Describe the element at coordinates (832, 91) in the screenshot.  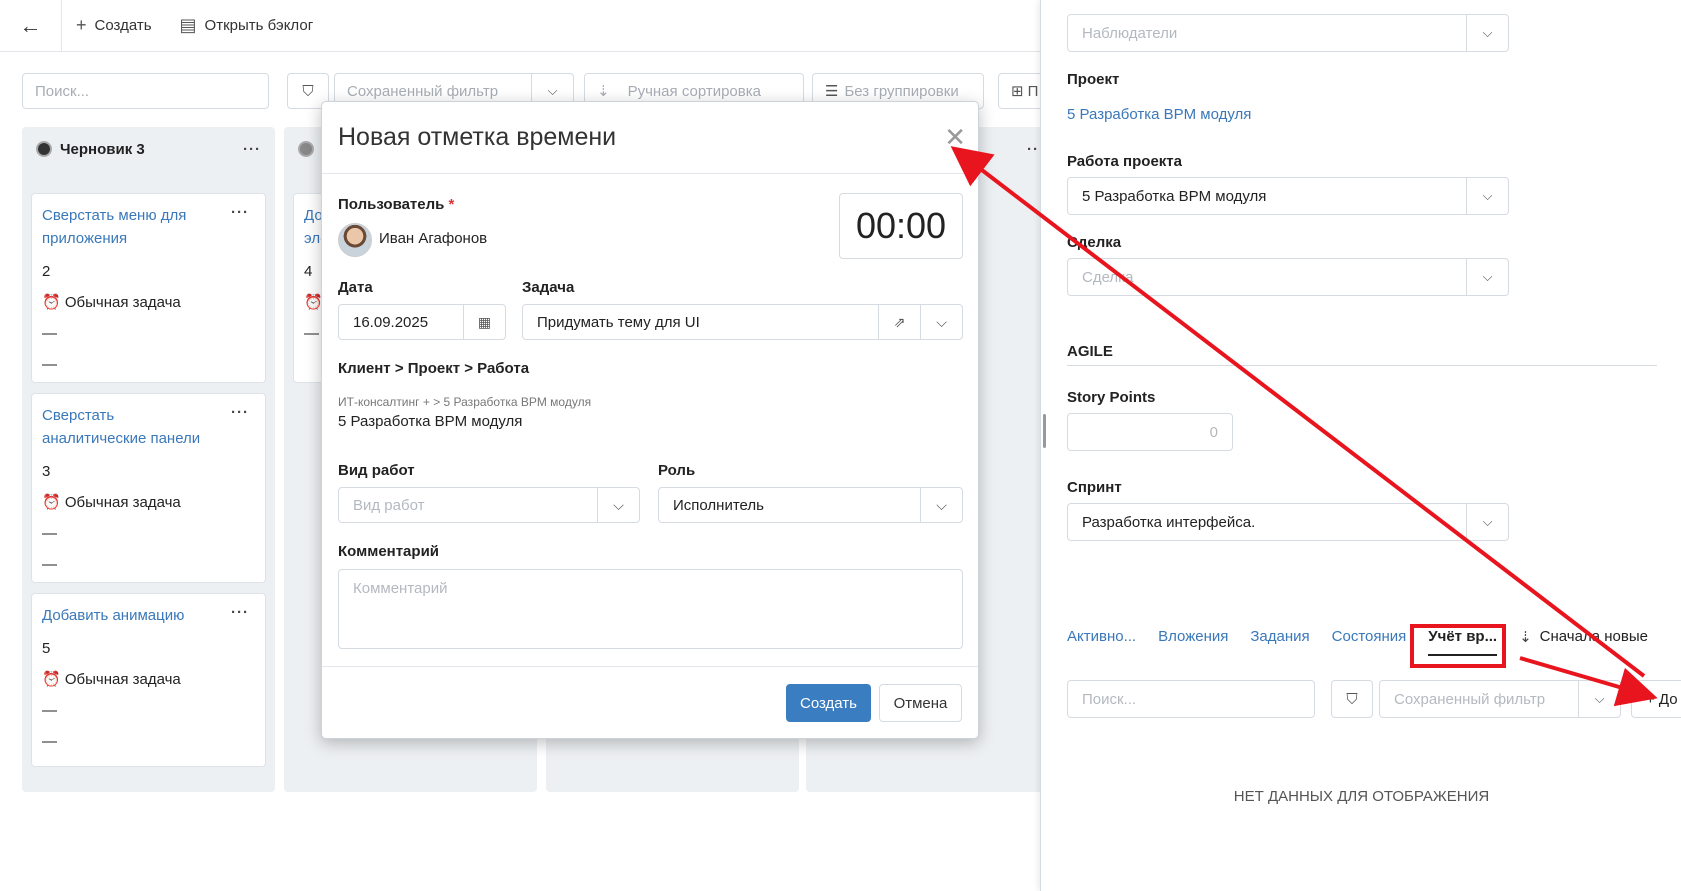
I see `list-icon: ☰` at that location.